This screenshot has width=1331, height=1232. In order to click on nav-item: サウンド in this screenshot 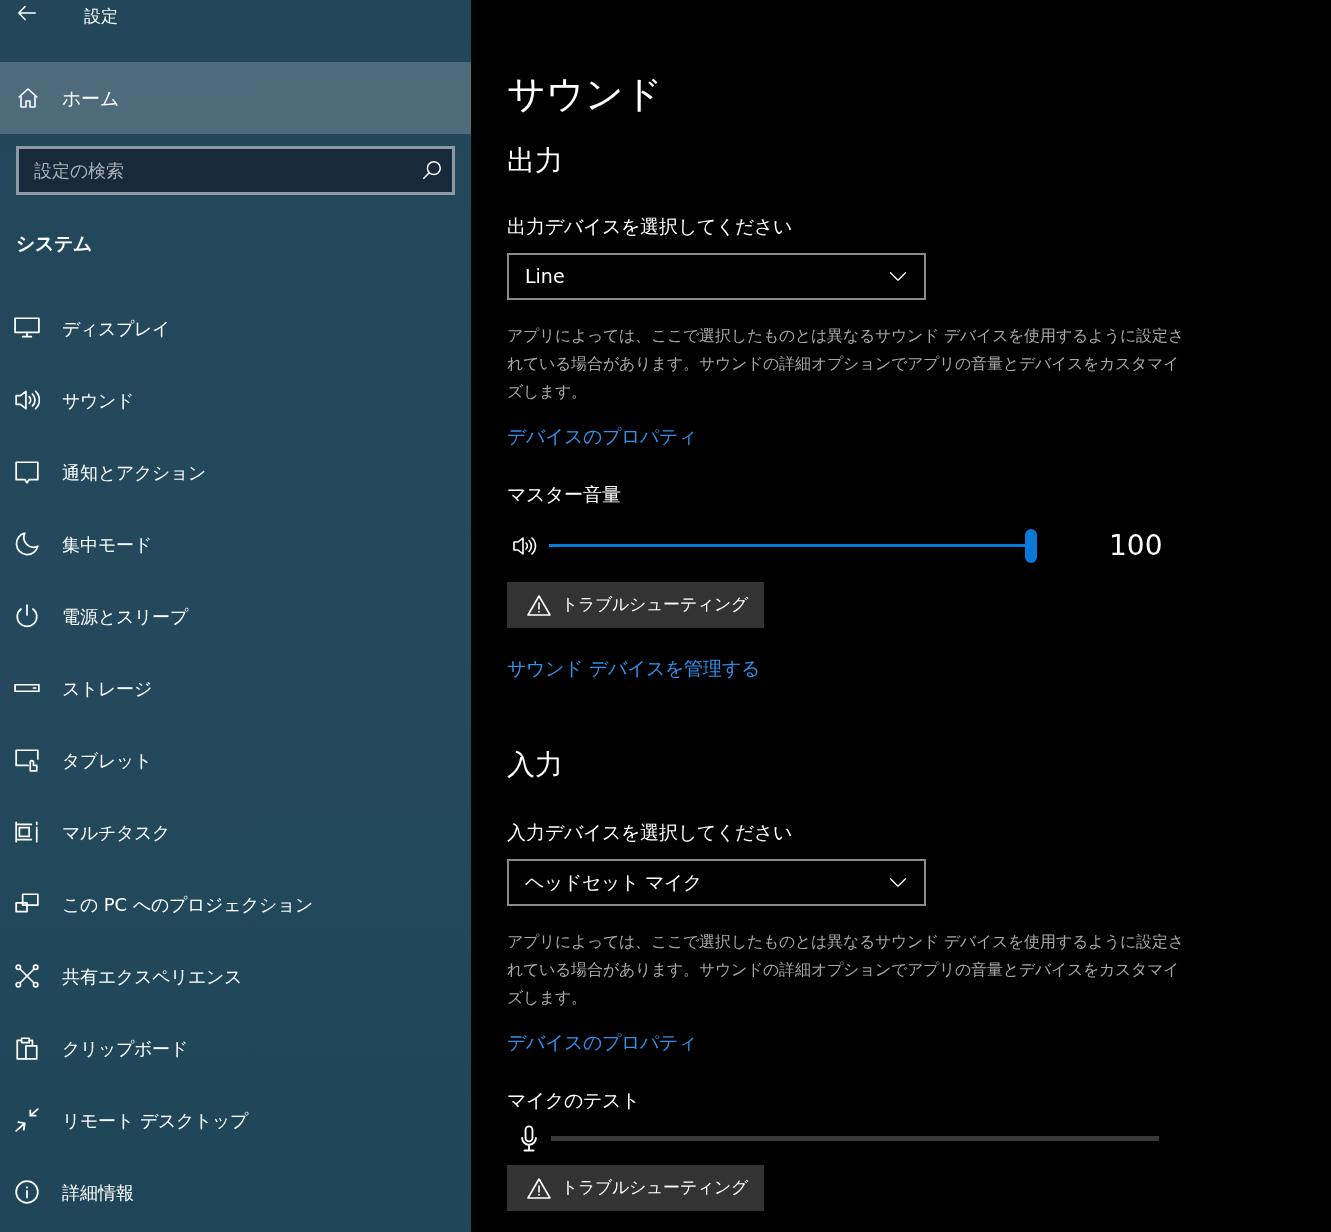, I will do `click(235, 400)`.